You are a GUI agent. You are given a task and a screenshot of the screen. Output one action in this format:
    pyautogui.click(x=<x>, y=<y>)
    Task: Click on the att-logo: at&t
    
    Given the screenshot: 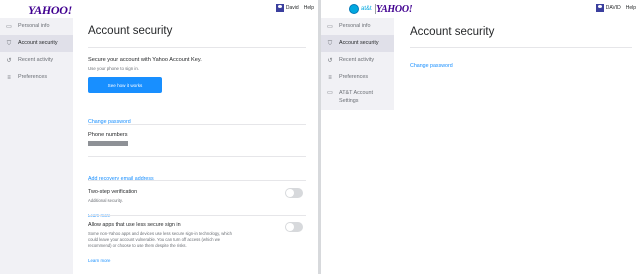 What is the action you would take?
    pyautogui.click(x=362, y=8)
    